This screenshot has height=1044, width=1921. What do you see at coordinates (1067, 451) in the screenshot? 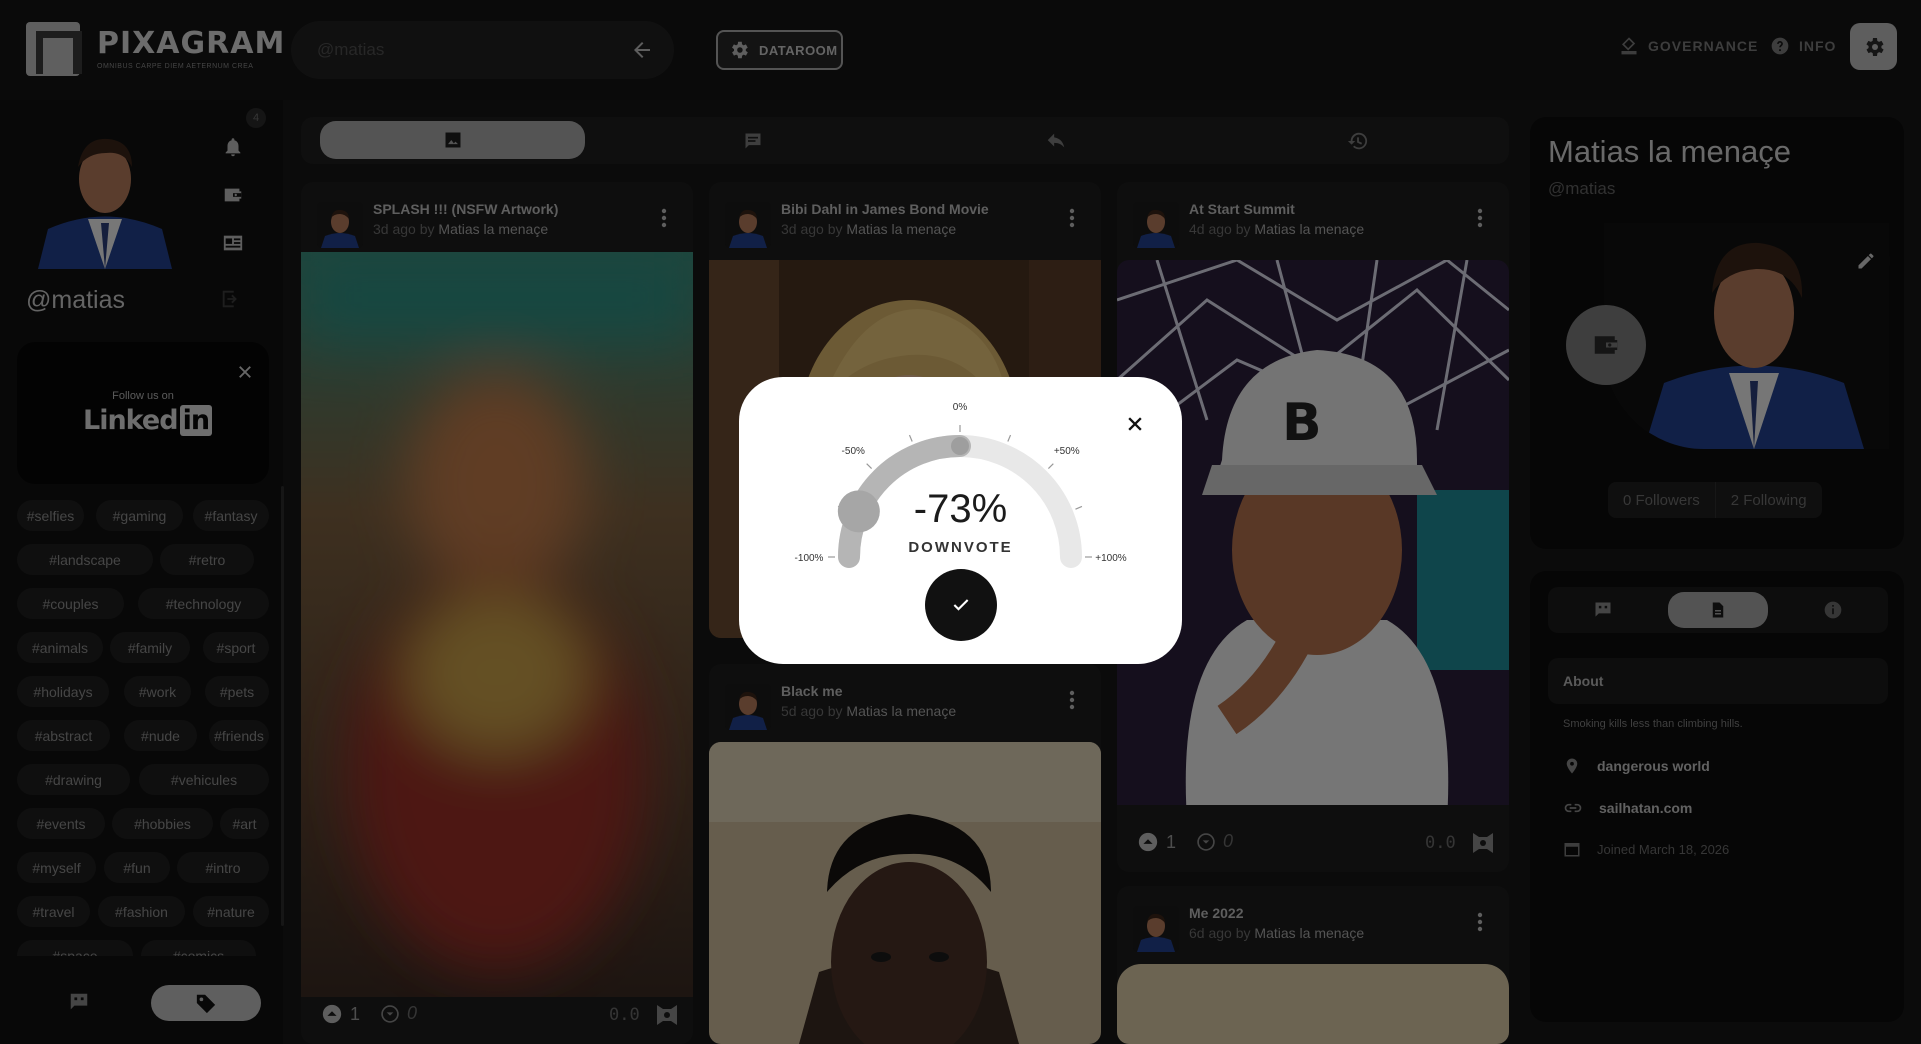
I see `gauge-tick-label: +50%` at bounding box center [1067, 451].